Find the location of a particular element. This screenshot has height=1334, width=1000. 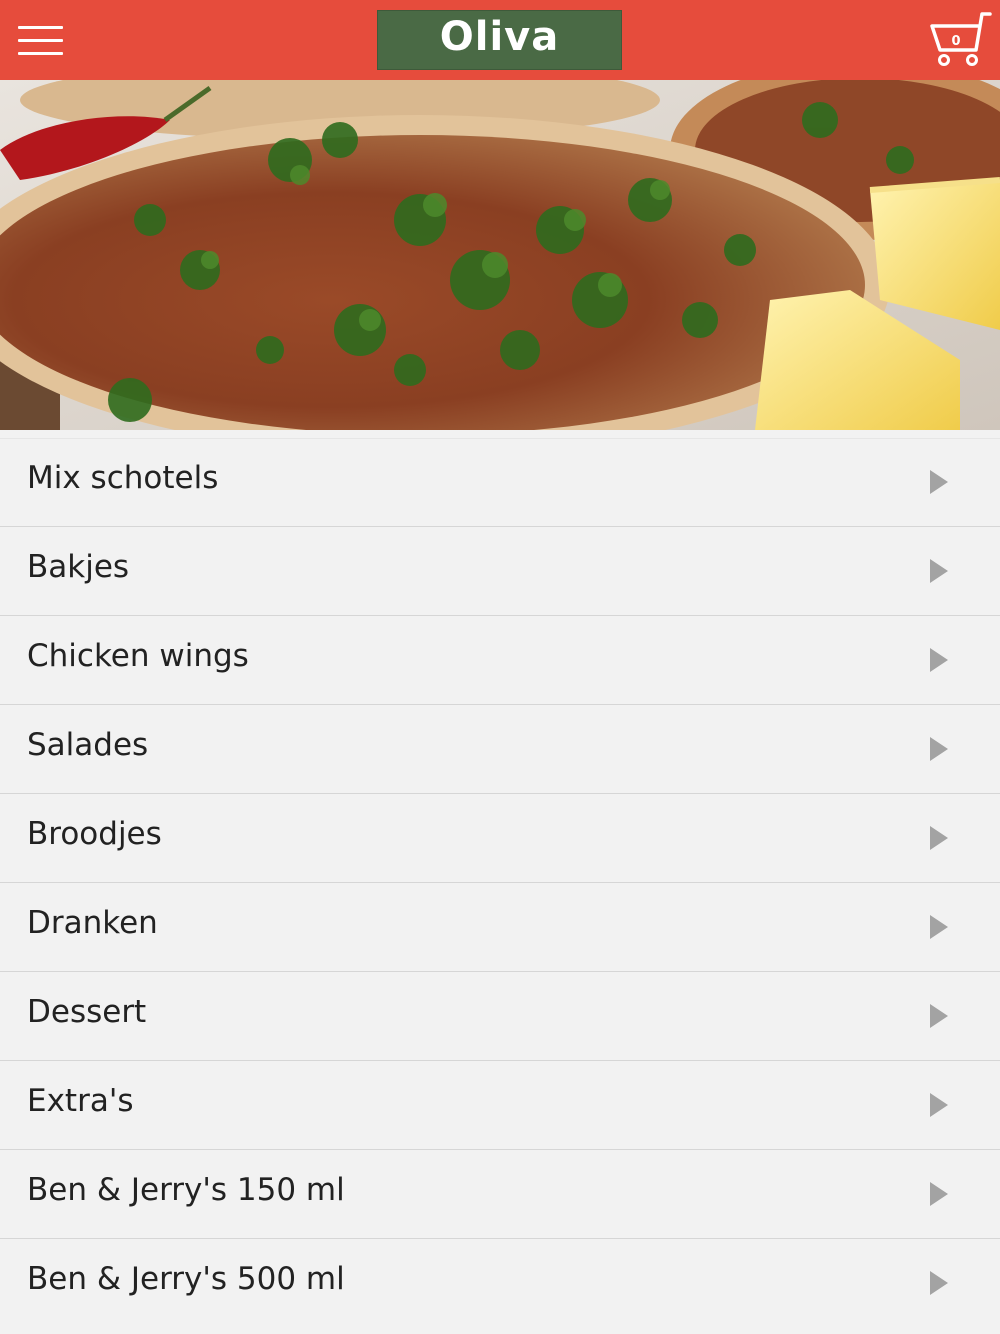

menu-button is located at coordinates (41, 40).